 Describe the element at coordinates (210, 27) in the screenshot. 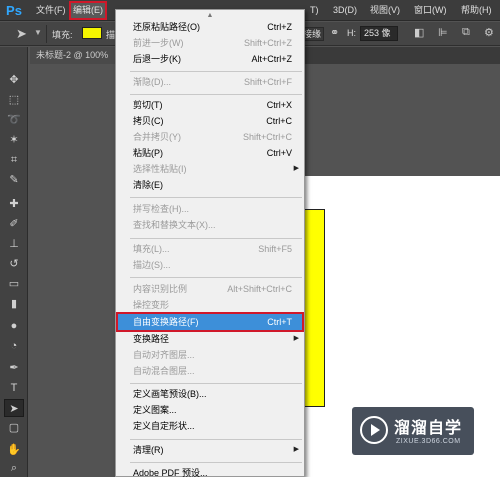

I see `menu-item-undo-paste-path: 还原粘贴路径(O) Ctrl+Z` at that location.